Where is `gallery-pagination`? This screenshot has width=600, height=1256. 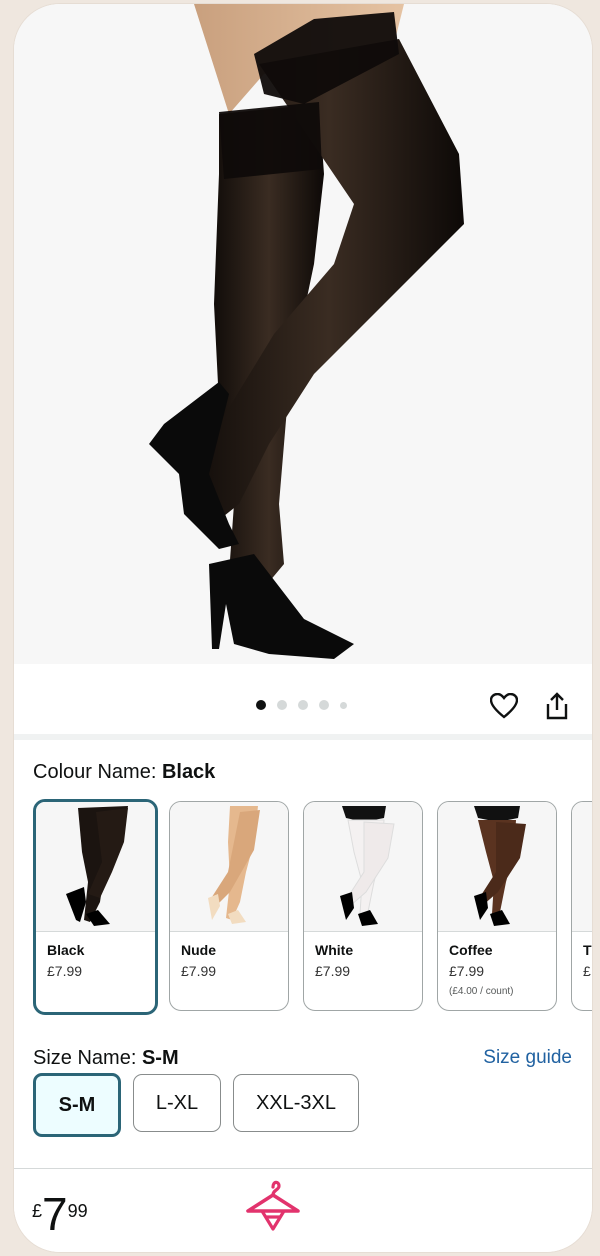
gallery-pagination is located at coordinates (301, 705).